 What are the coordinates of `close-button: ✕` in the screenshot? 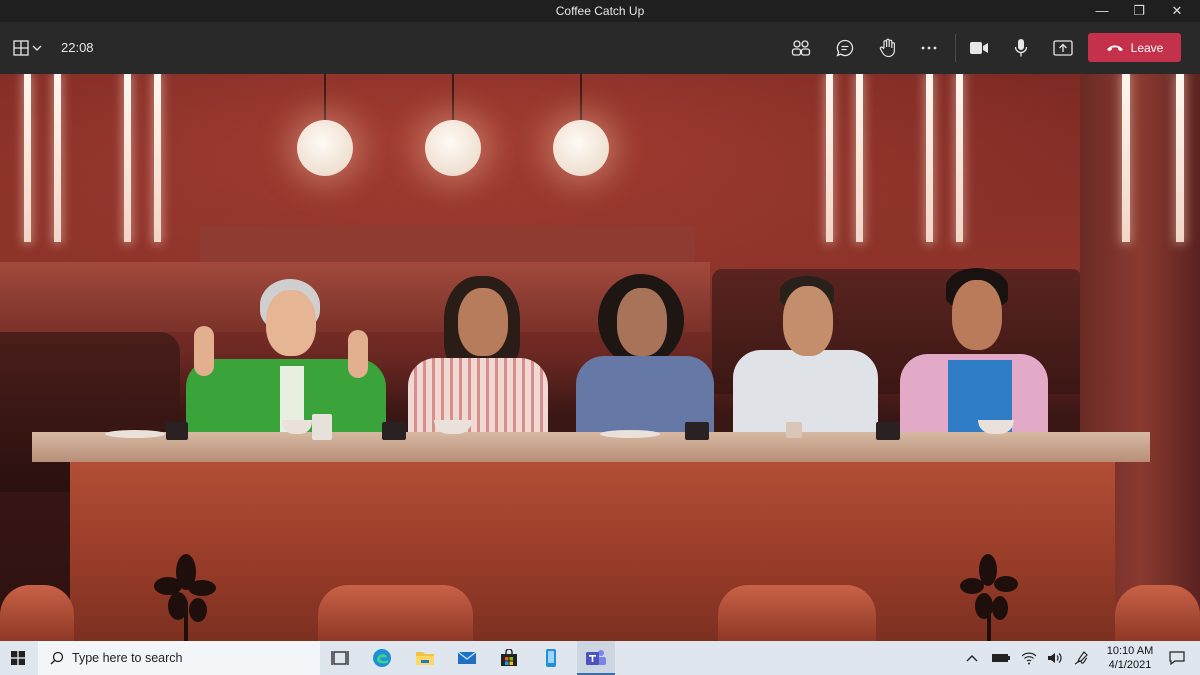 It's located at (1177, 11).